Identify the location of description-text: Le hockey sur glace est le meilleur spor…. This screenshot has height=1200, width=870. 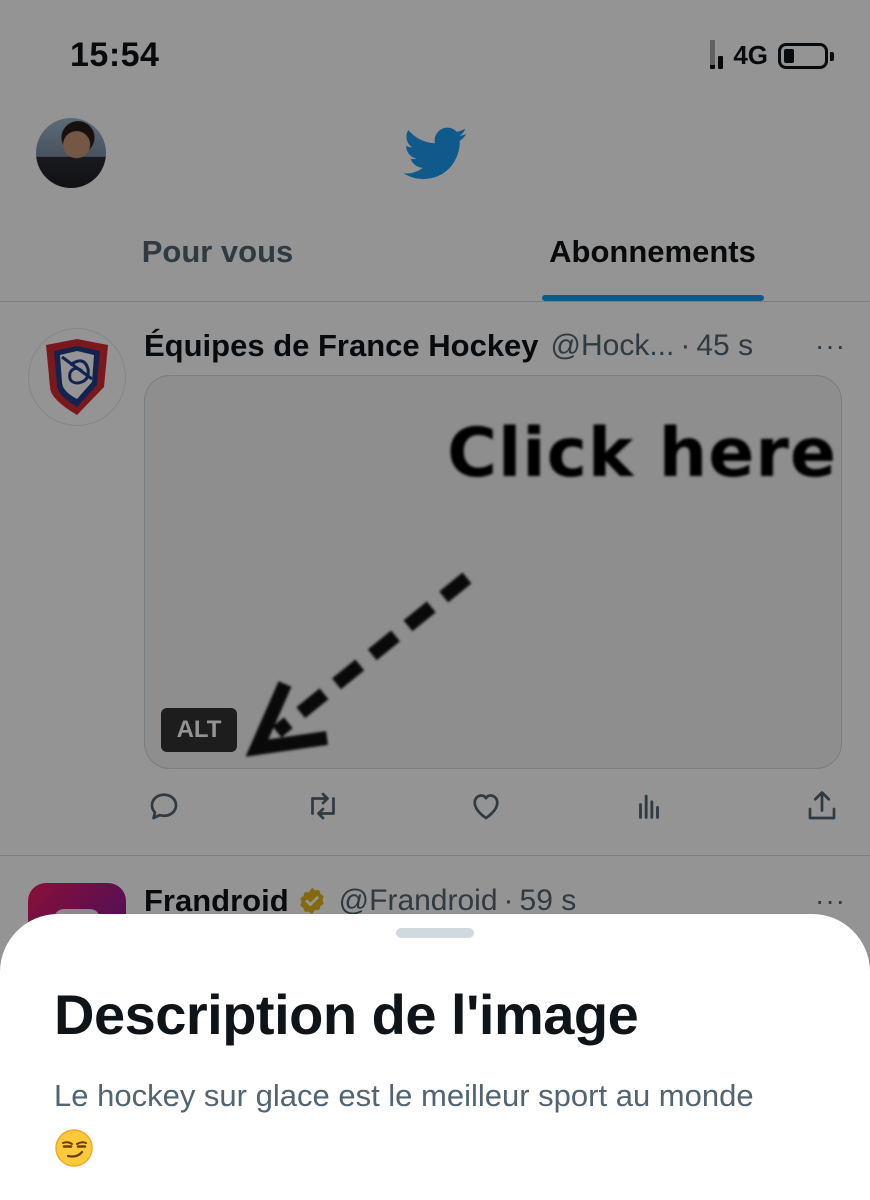
(404, 1095).